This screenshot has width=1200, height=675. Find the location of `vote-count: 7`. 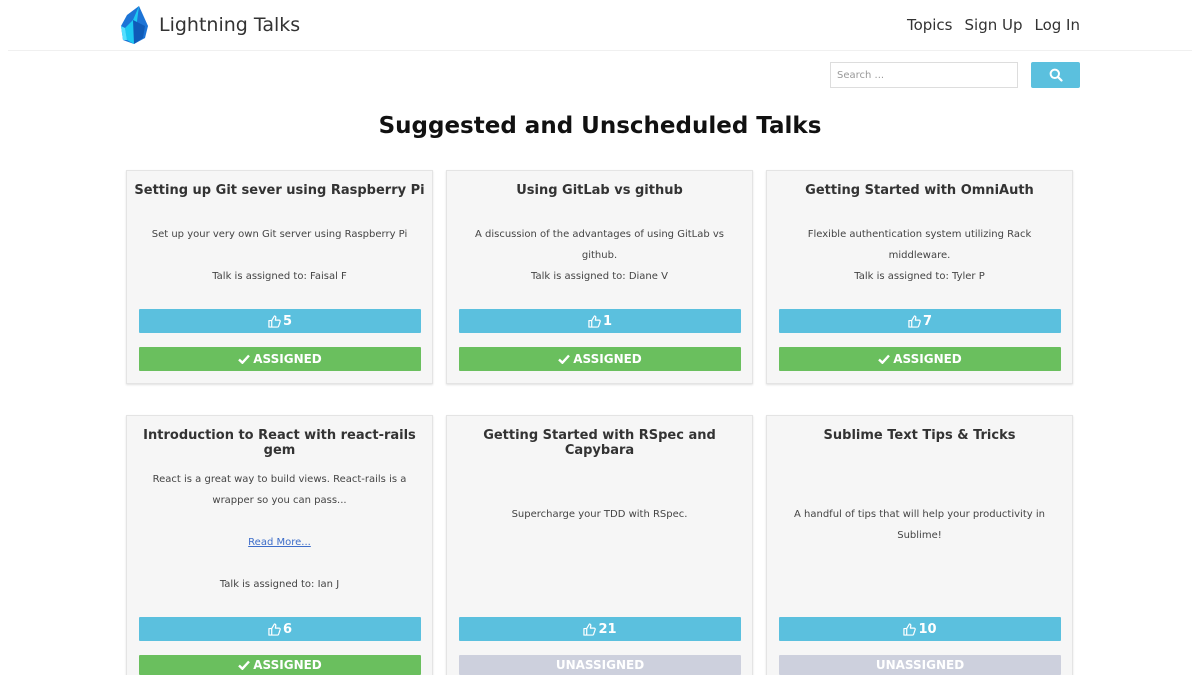

vote-count: 7 is located at coordinates (927, 321).